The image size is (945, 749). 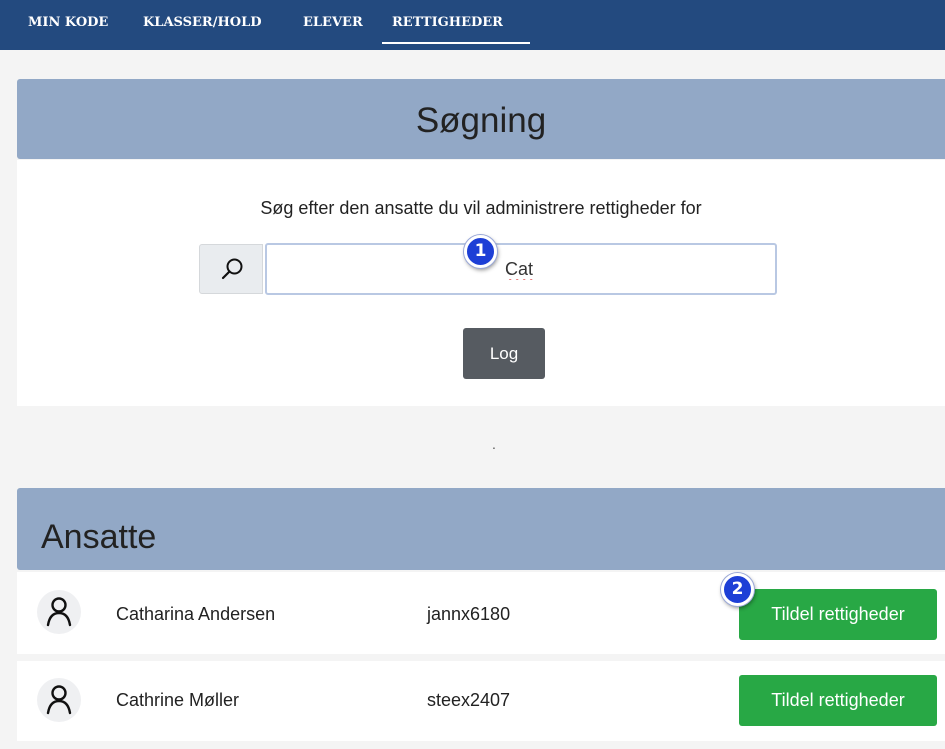 I want to click on search-title: Søgning, so click(x=481, y=120).